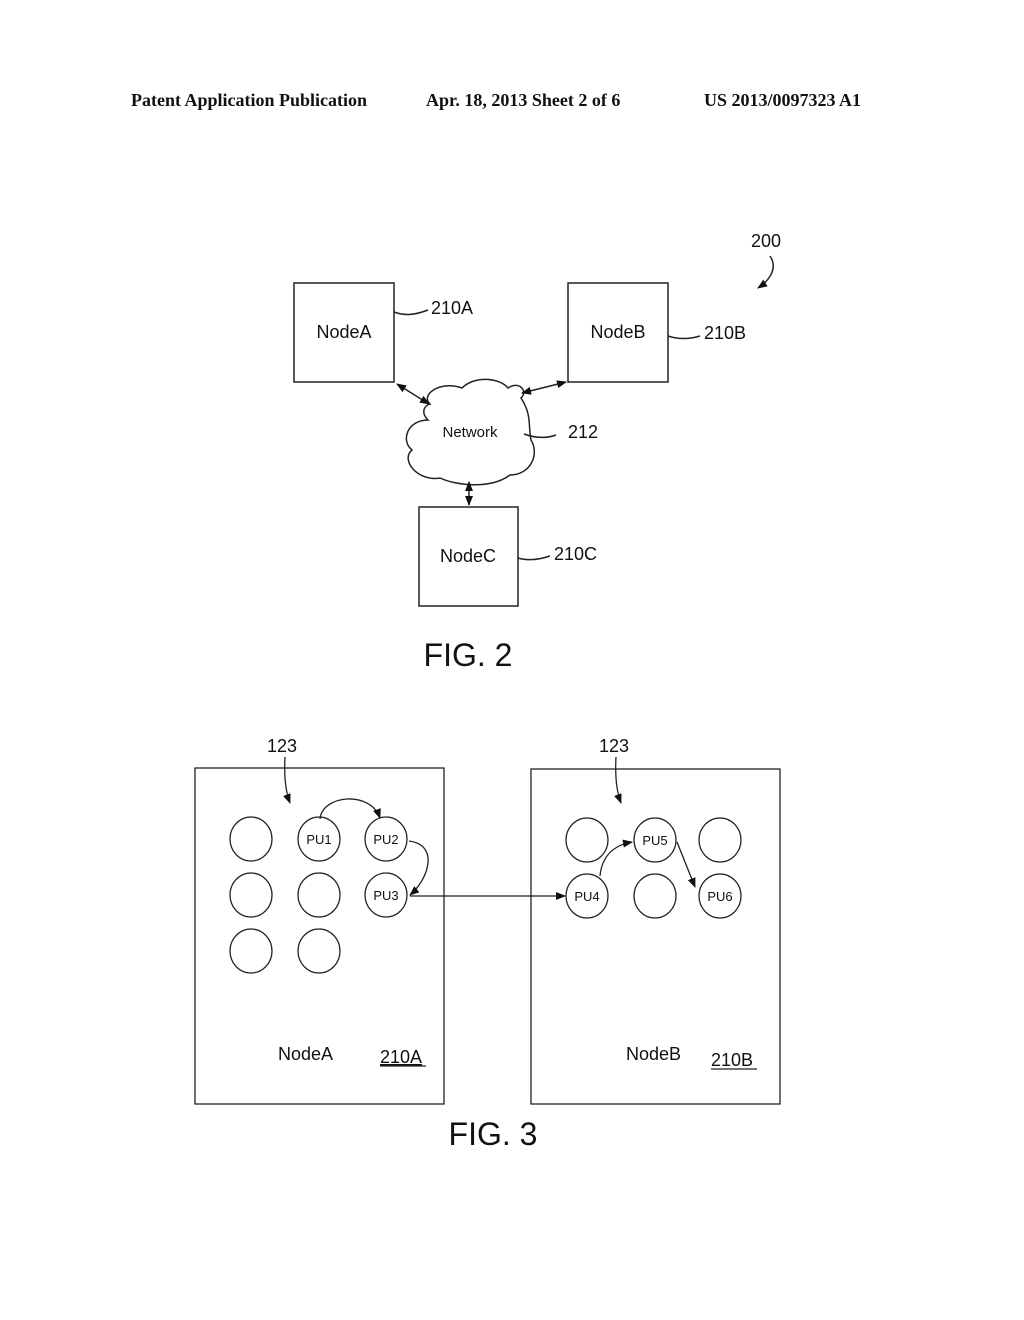 The height and width of the screenshot is (1320, 1024). I want to click on fig3-caption: FIG. 3, so click(493, 1134).